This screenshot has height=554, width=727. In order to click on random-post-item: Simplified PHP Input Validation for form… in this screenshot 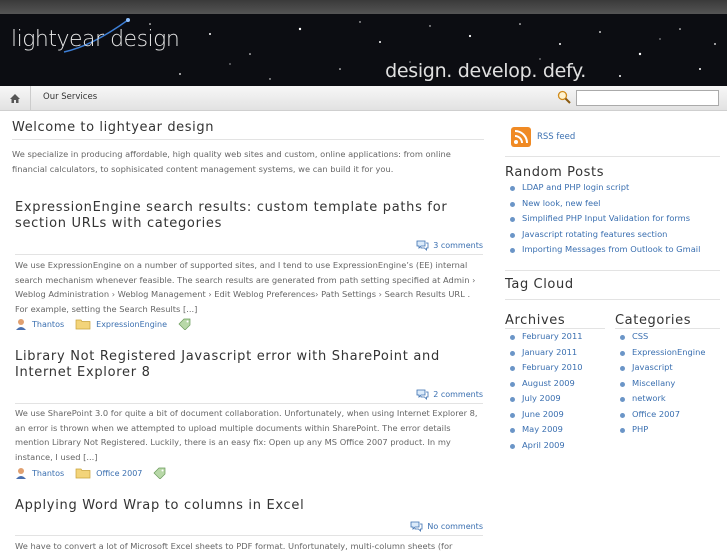, I will do `click(612, 221)`.